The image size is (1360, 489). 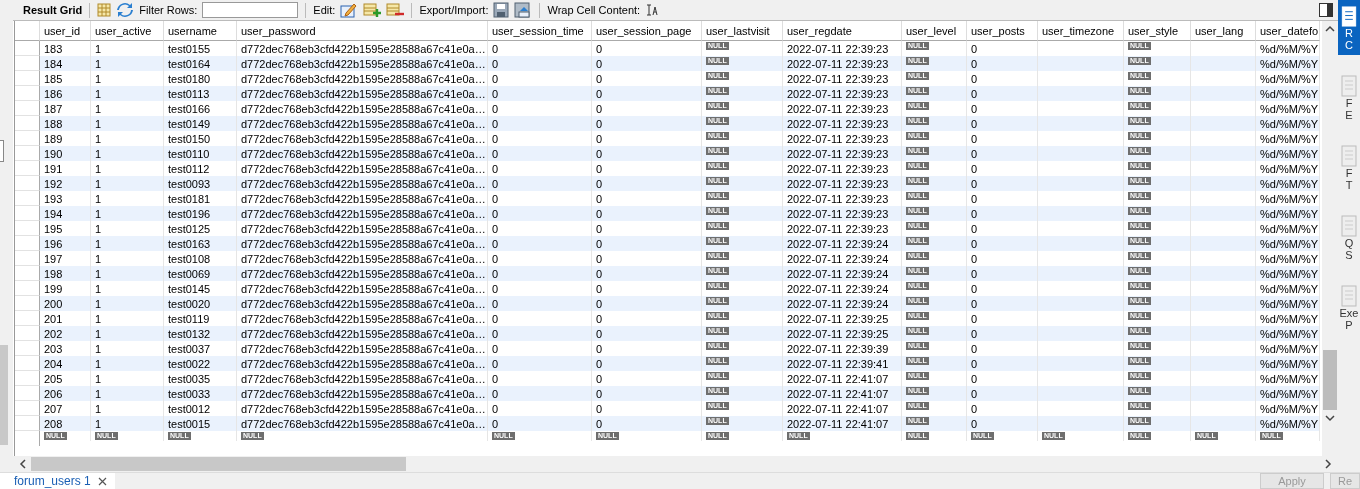 What do you see at coordinates (1349, 103) in the screenshot?
I see `side-panel-label: F` at bounding box center [1349, 103].